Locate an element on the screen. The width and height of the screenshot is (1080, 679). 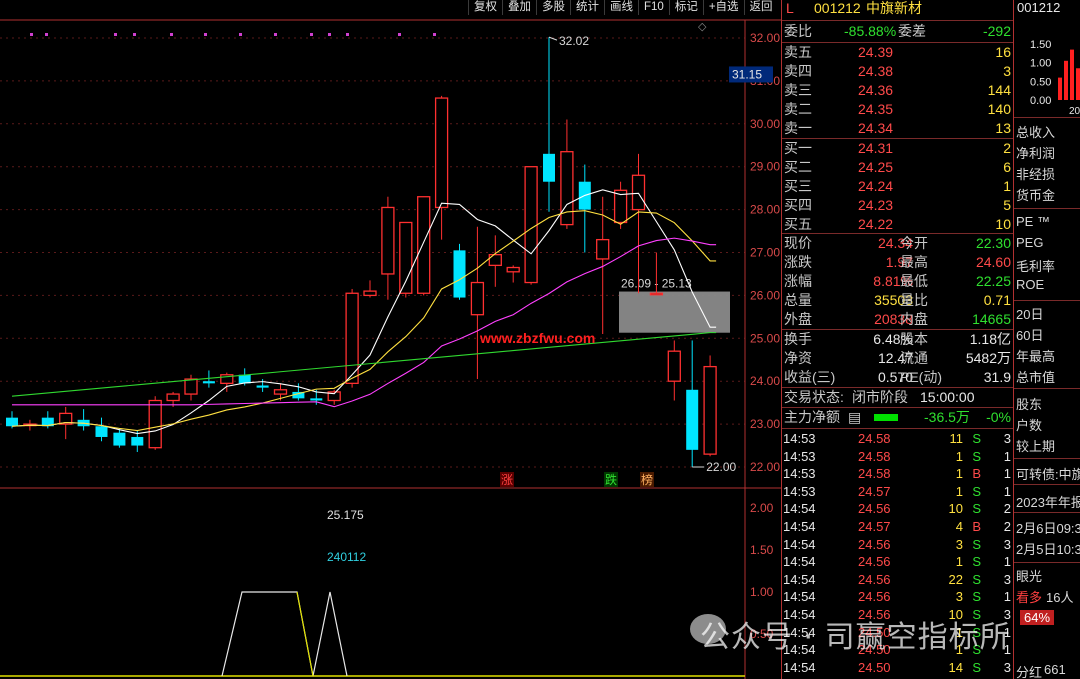
tick-volume: 1 is located at coordinates (959, 491).